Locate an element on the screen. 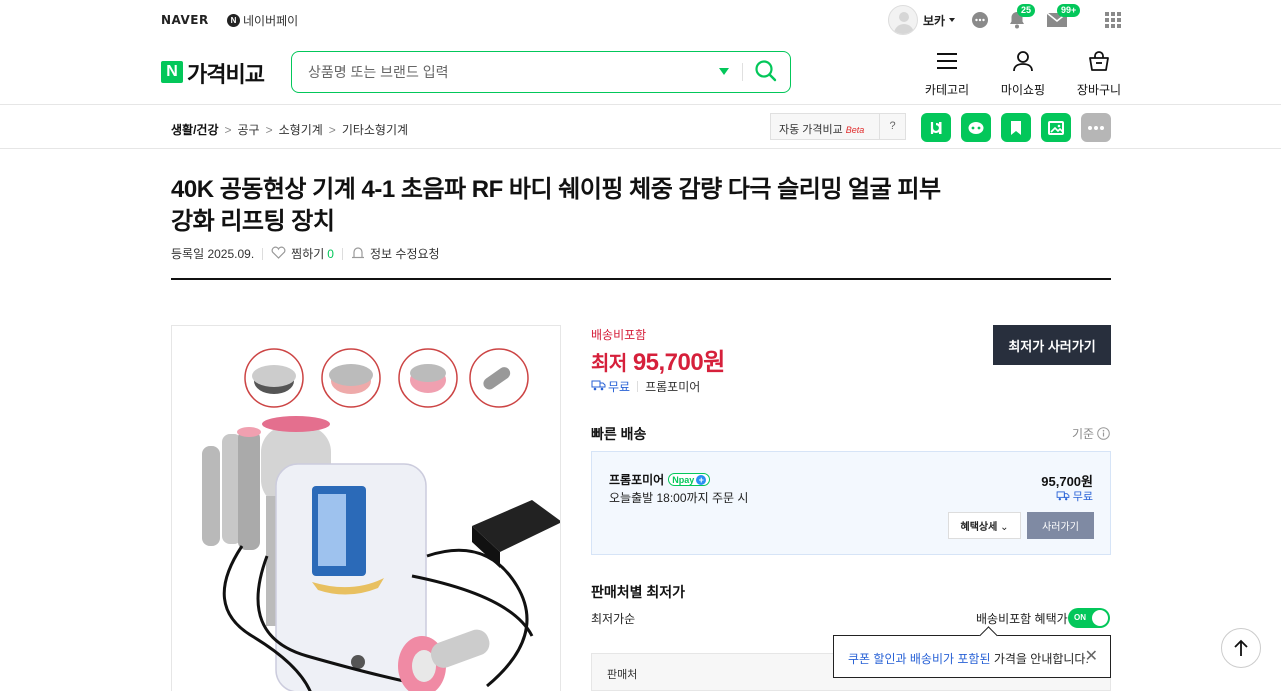 This screenshot has height=691, width=1281. breadcrumb-item: 생활/건강 is located at coordinates (195, 129).